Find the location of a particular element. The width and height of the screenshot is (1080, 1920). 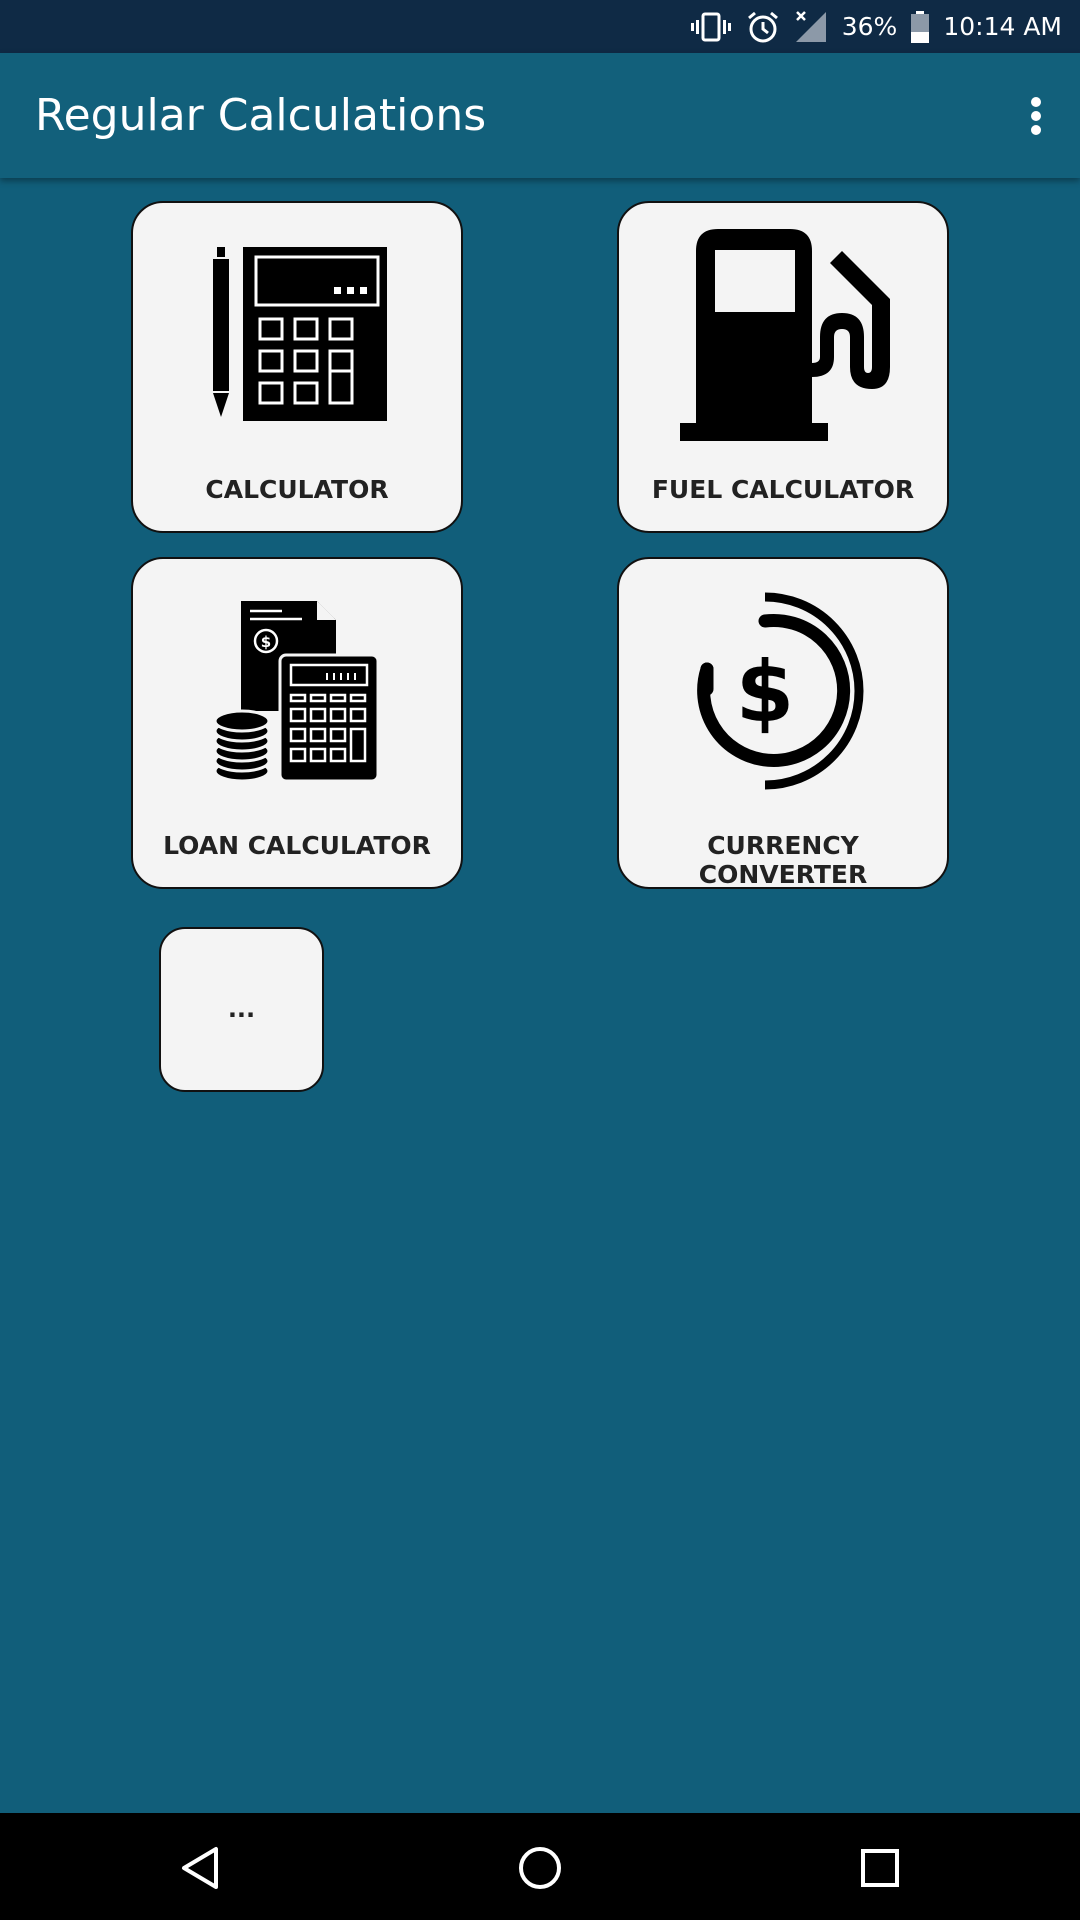

navigation-bar is located at coordinates (540, 1866).